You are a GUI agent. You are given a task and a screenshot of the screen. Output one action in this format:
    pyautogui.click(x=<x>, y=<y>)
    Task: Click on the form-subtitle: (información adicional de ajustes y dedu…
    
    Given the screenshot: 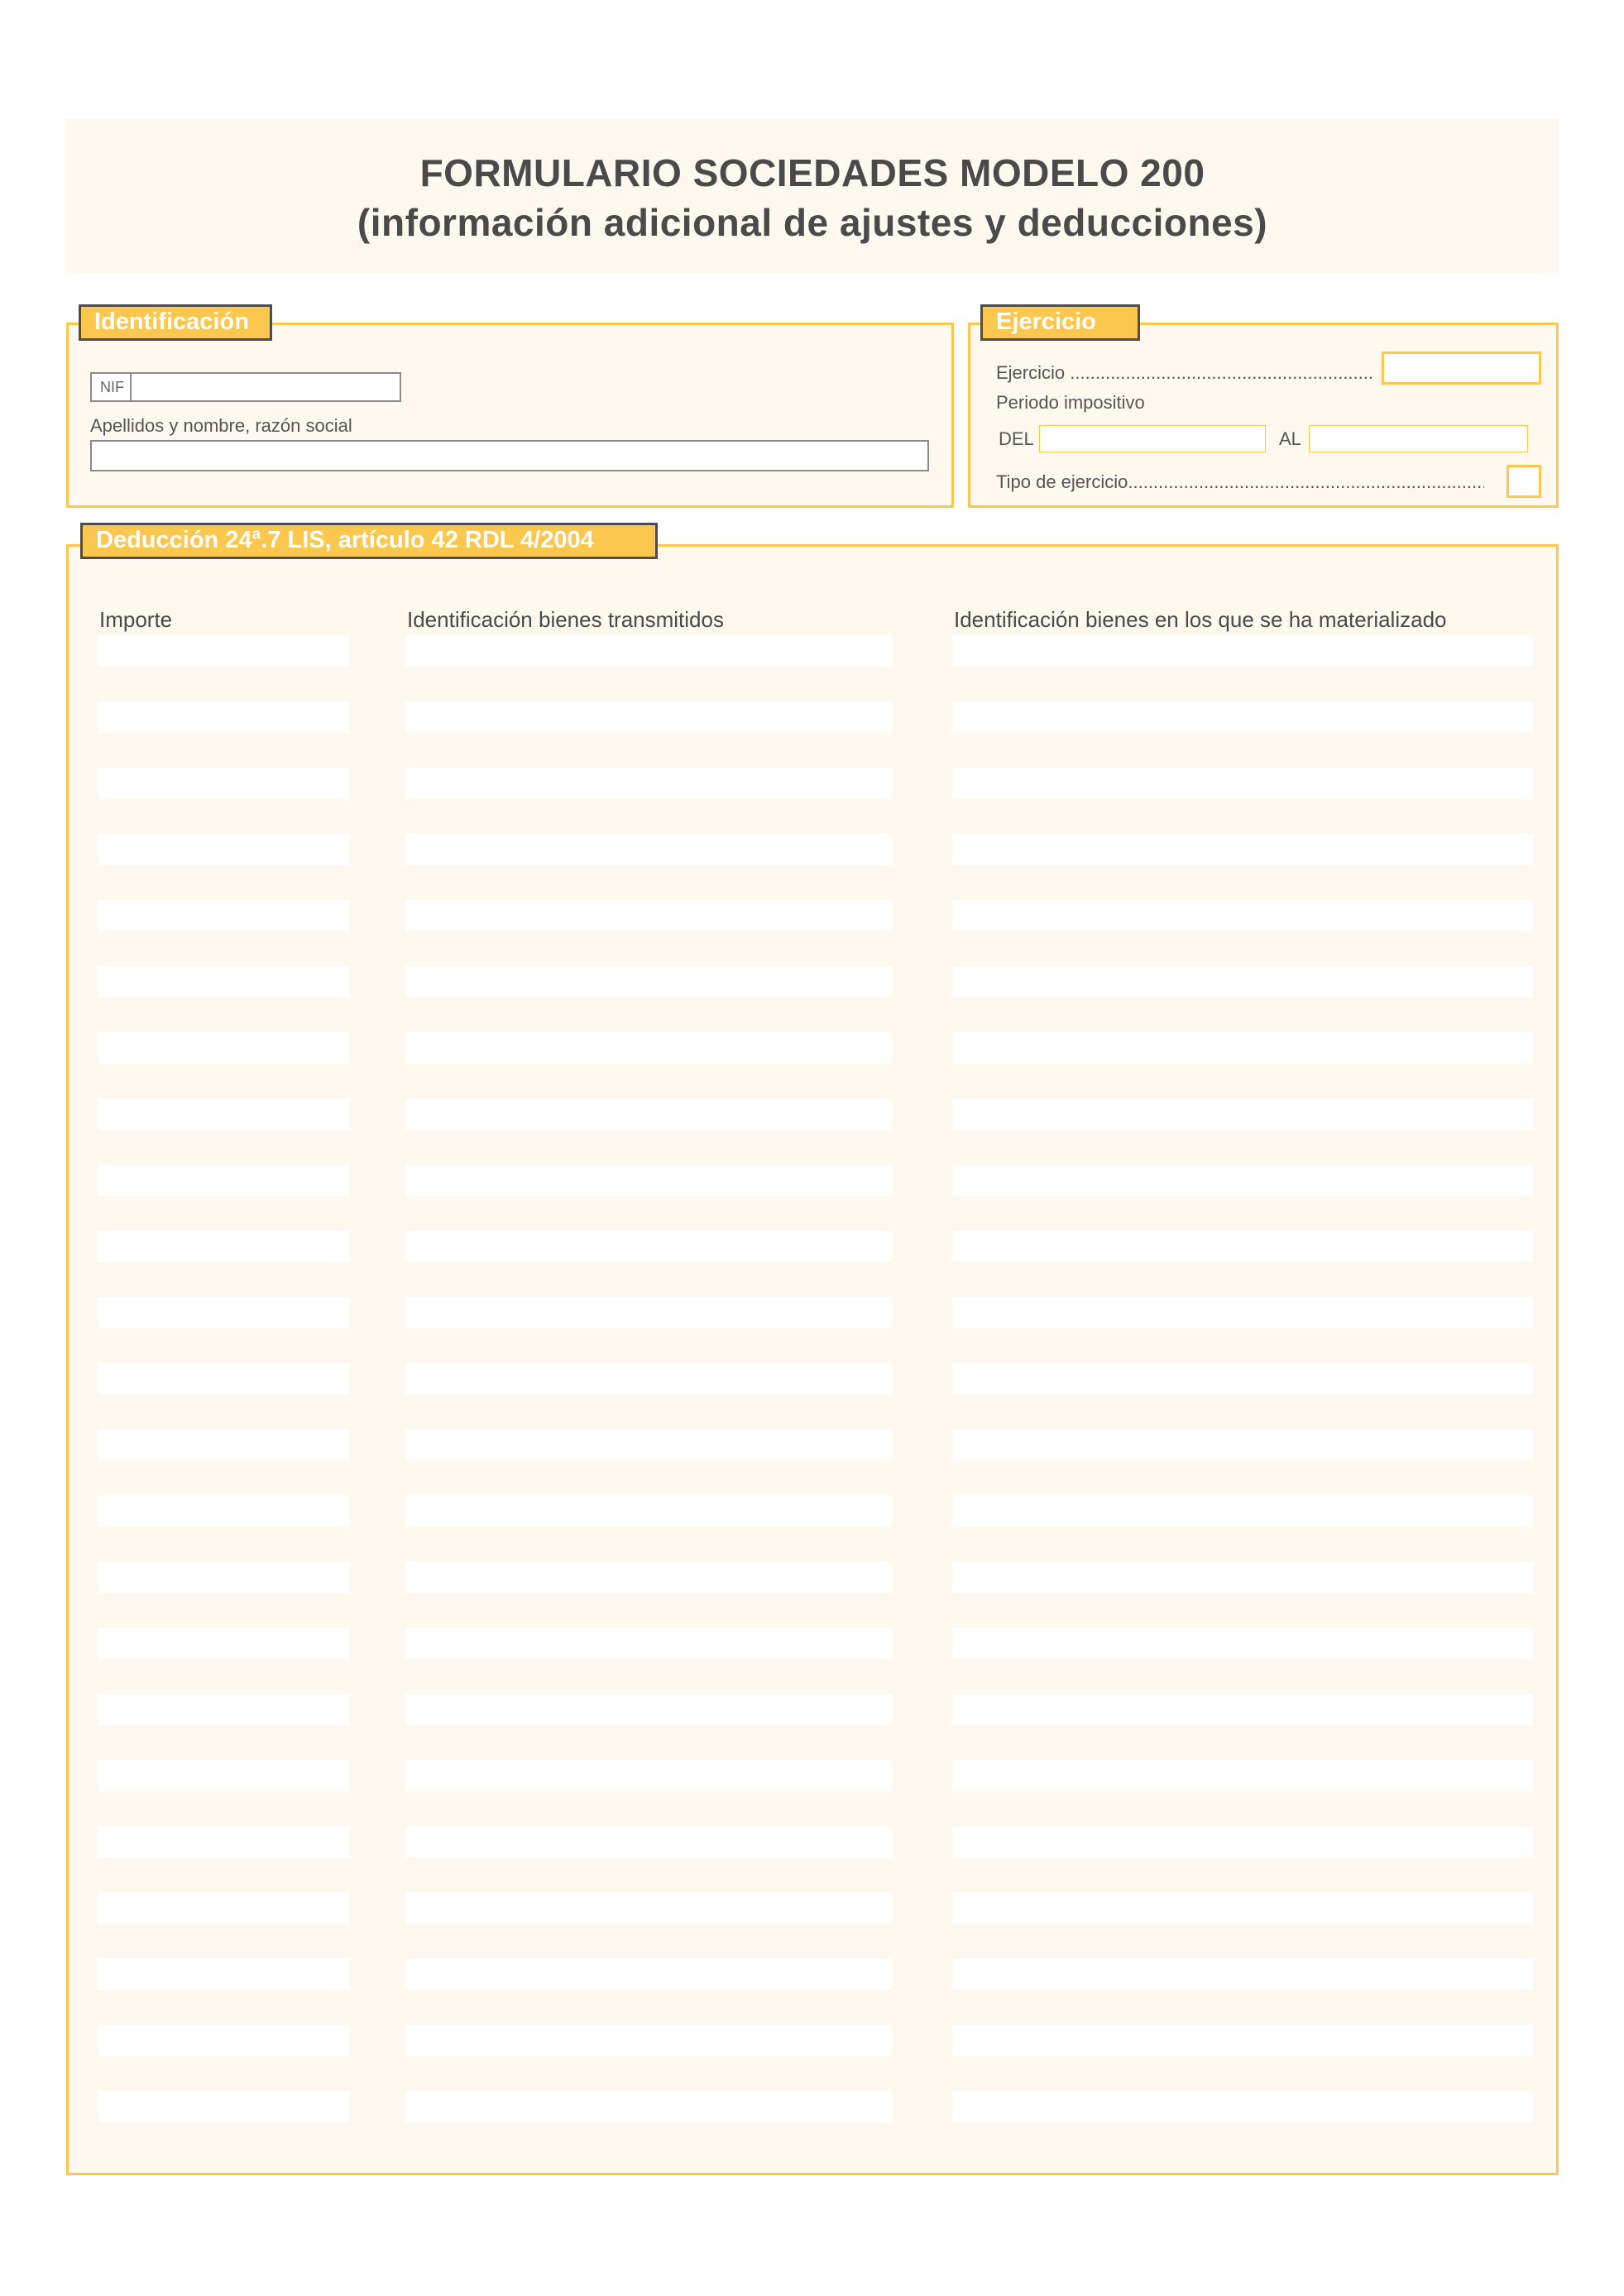 What is the action you would take?
    pyautogui.click(x=812, y=222)
    